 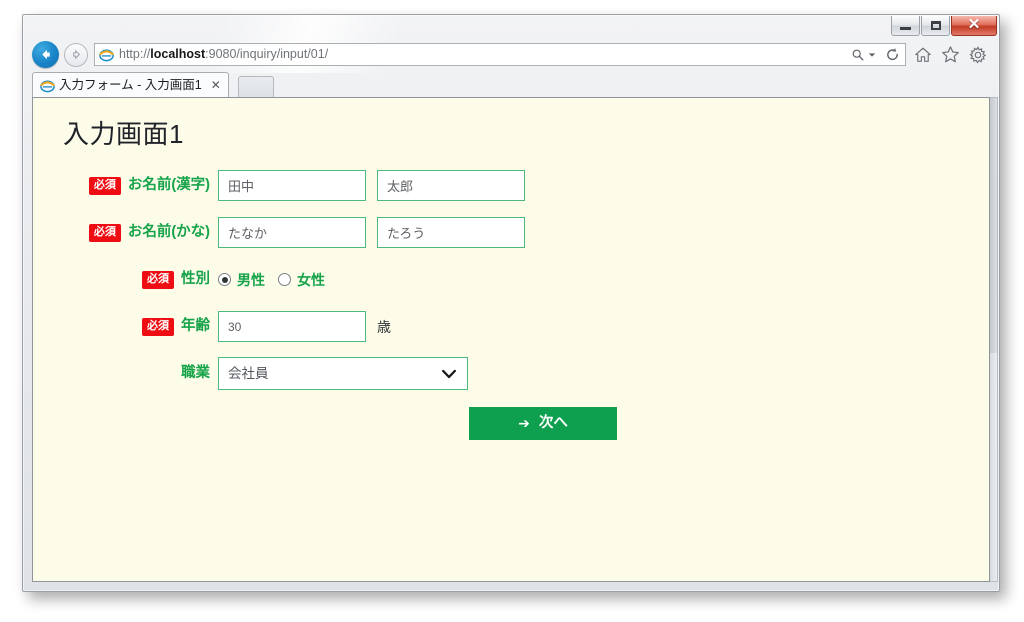 What do you see at coordinates (195, 373) in the screenshot?
I see `label-text: 職業` at bounding box center [195, 373].